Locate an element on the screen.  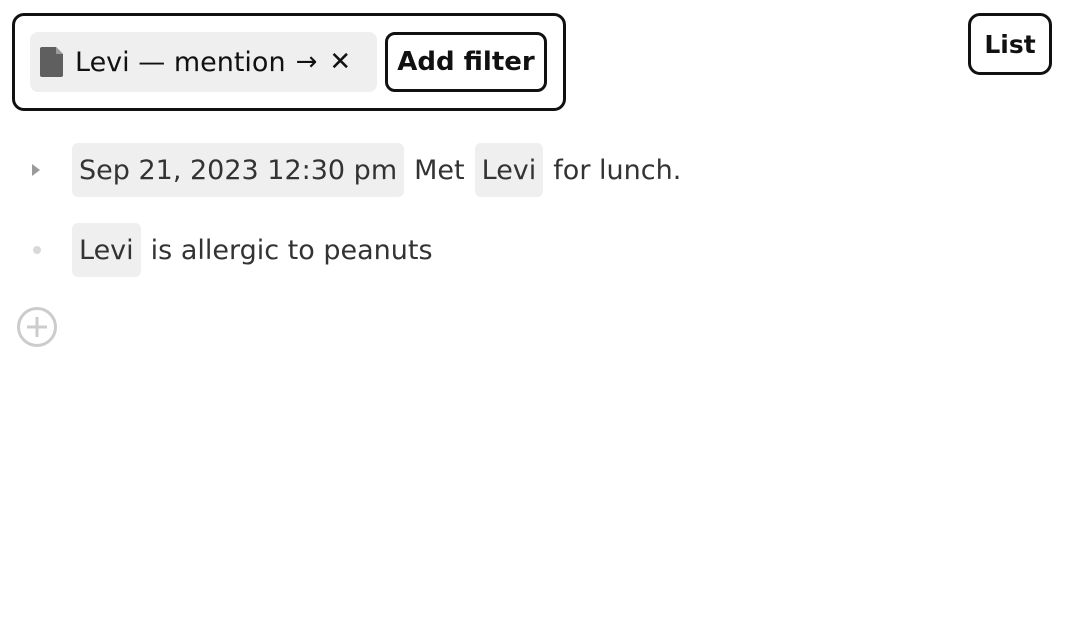
add-item-button is located at coordinates (37, 327).